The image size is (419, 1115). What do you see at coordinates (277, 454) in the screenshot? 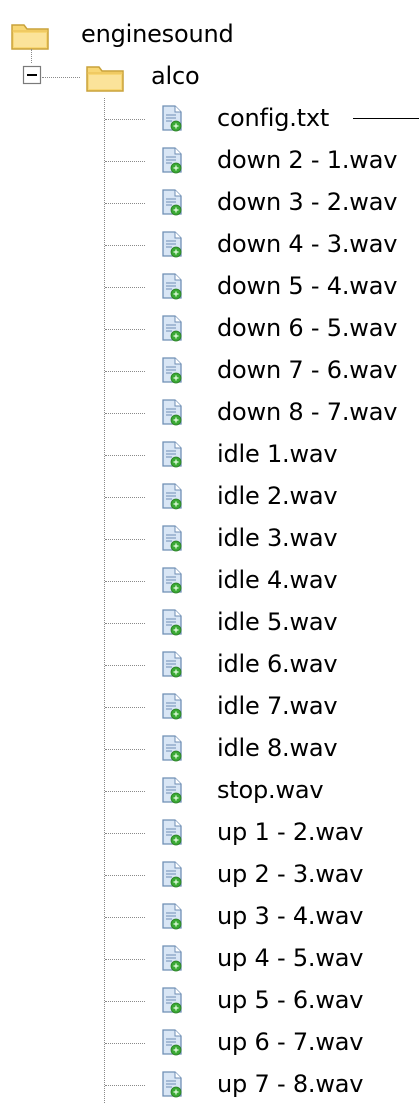
I see `tree-node-label: idle 1.wav` at bounding box center [277, 454].